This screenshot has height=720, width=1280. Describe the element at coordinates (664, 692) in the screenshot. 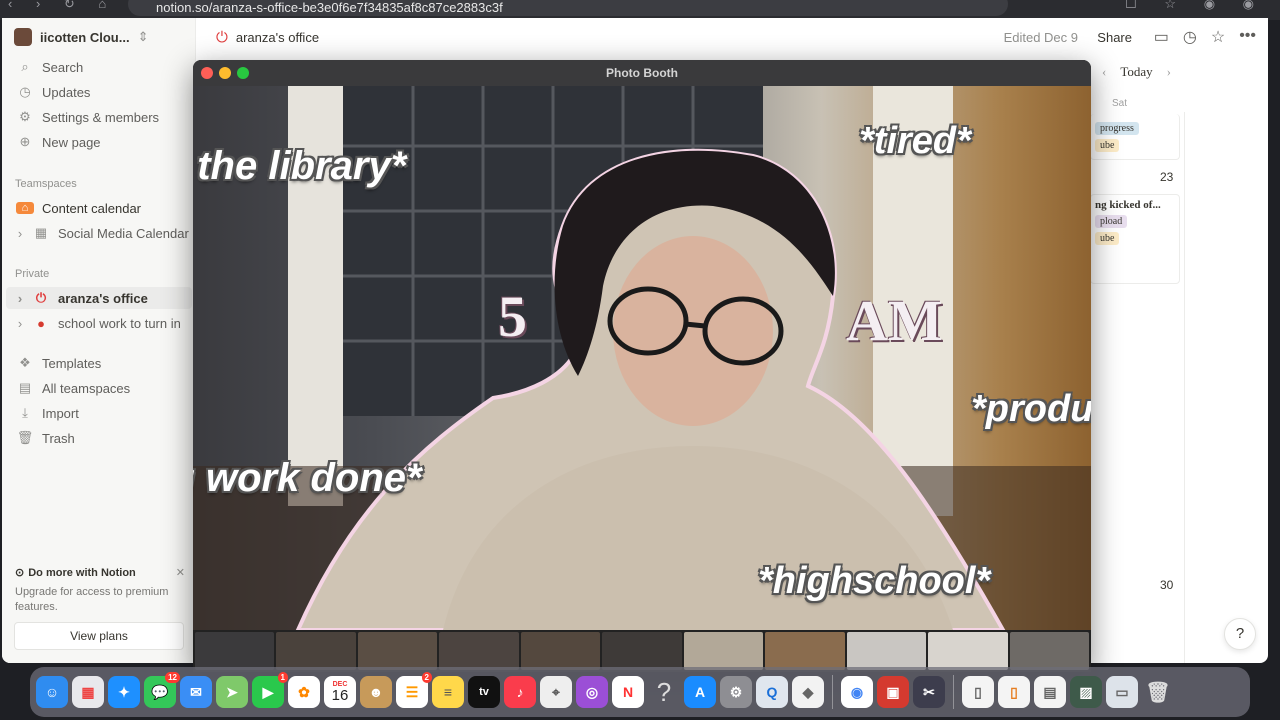

I see `question-icon: ?` at that location.